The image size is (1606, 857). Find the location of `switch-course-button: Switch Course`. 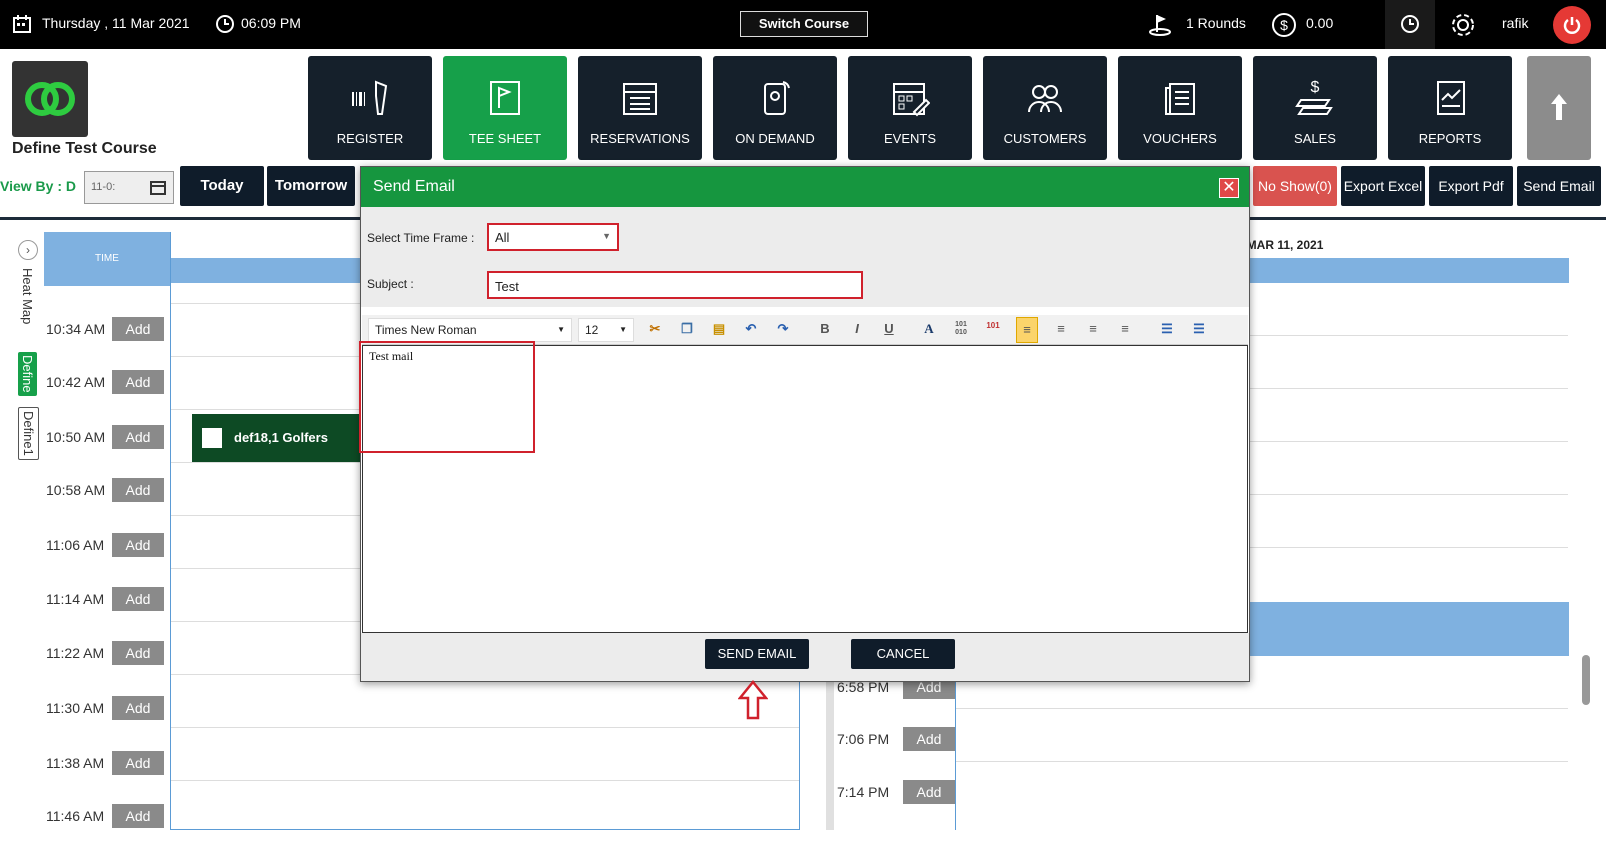

switch-course-button: Switch Course is located at coordinates (804, 24).